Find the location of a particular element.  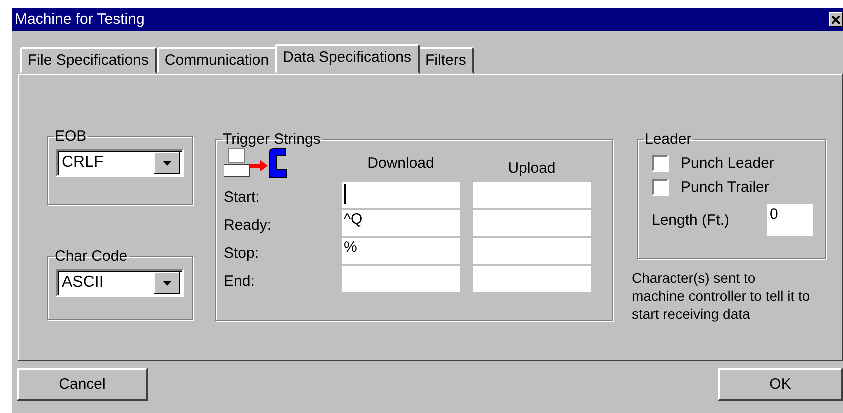

close-icon is located at coordinates (836, 20).